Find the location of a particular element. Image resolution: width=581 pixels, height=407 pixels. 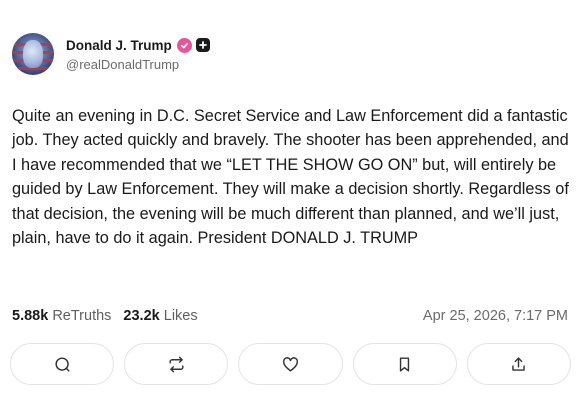

likes-label: Likes is located at coordinates (180, 316).